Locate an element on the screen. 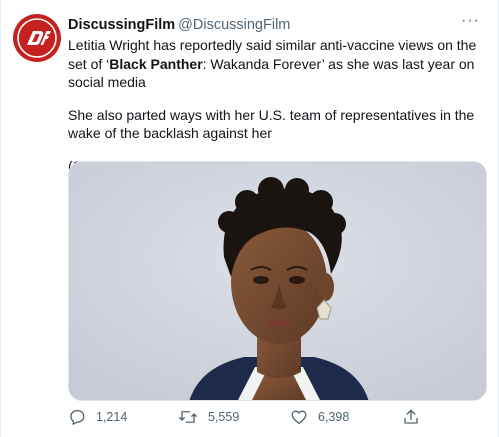 The width and height of the screenshot is (499, 437). discussingfilm-logo-icon is located at coordinates (37, 38).